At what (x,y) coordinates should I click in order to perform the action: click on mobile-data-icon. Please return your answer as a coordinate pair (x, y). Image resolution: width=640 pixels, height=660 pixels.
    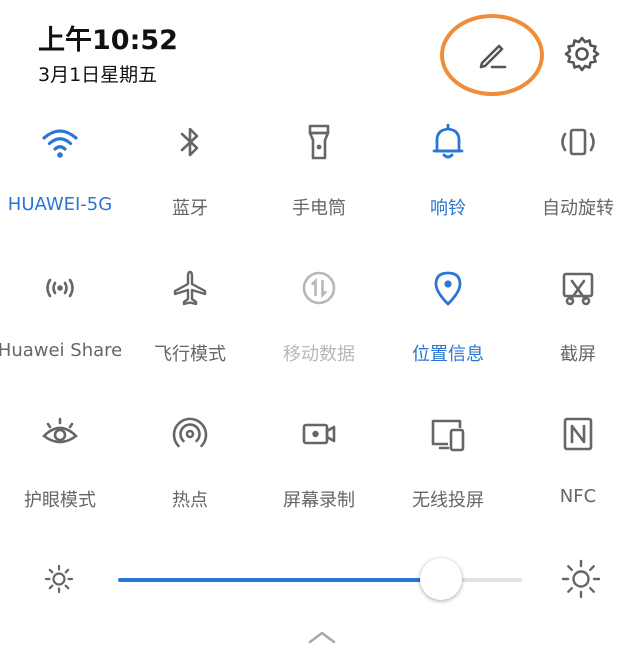
    Looking at the image, I should click on (319, 288).